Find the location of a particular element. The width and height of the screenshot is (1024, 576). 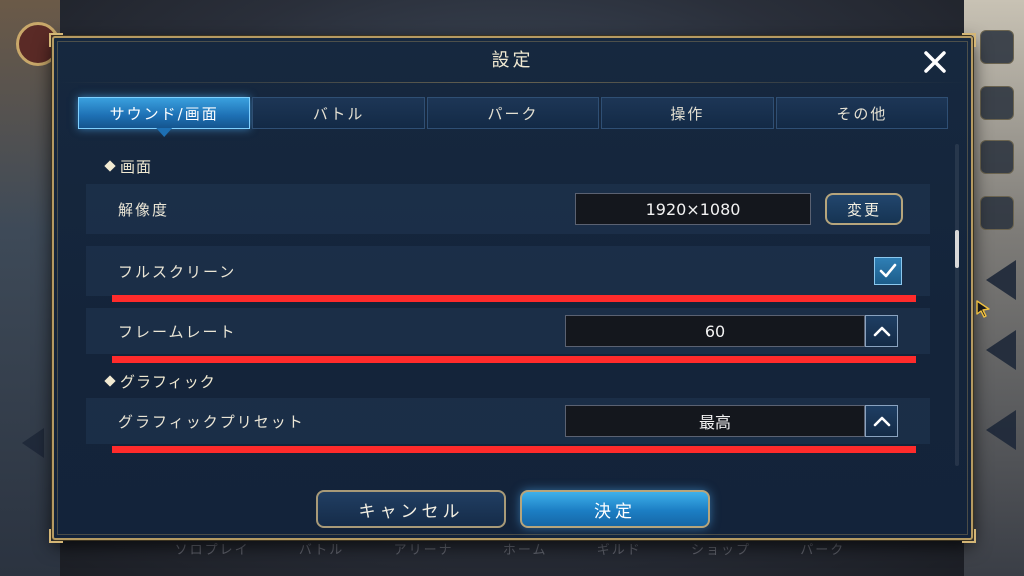

tab-controls: 操作 is located at coordinates (687, 113).